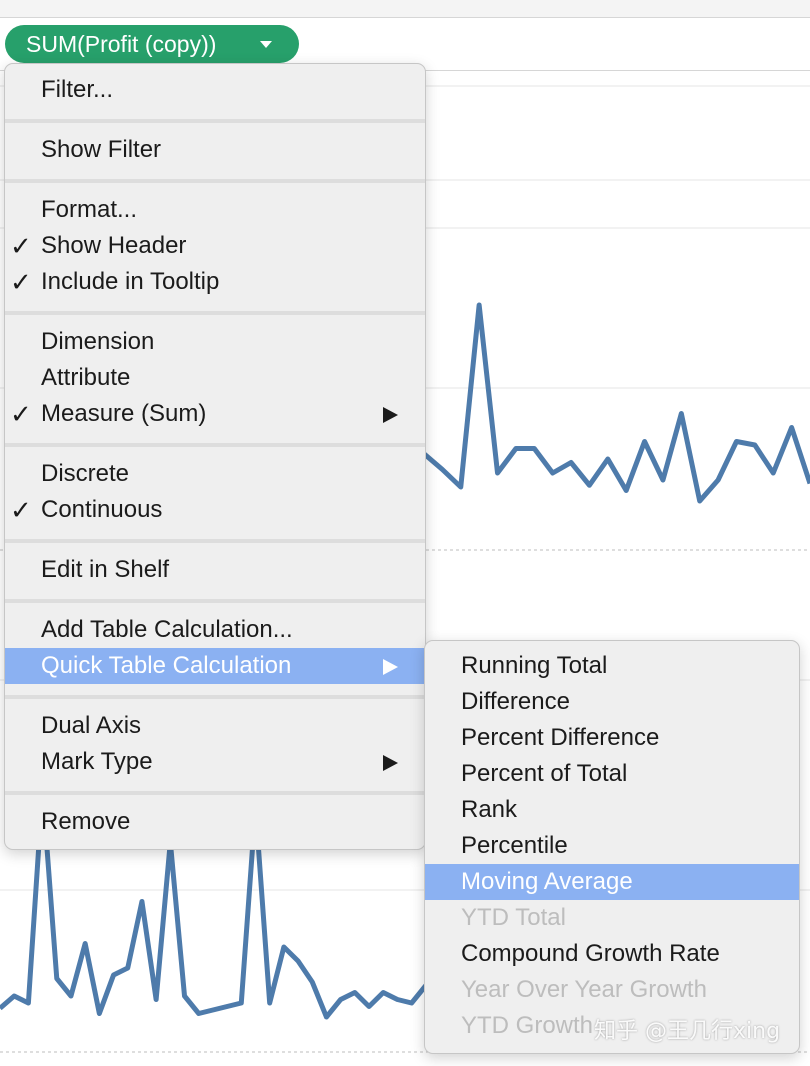 Image resolution: width=810 pixels, height=1066 pixels. I want to click on submenu-item-difference: Difference, so click(612, 702).